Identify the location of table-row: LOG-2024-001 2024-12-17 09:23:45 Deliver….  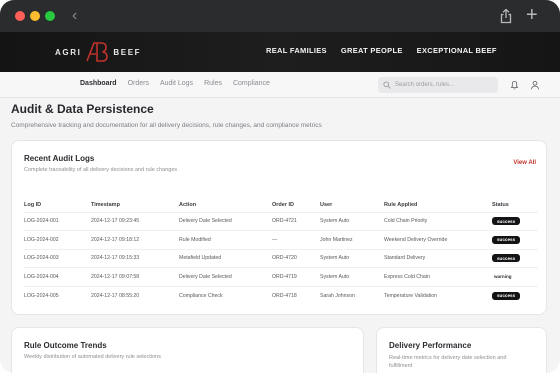
(281, 221).